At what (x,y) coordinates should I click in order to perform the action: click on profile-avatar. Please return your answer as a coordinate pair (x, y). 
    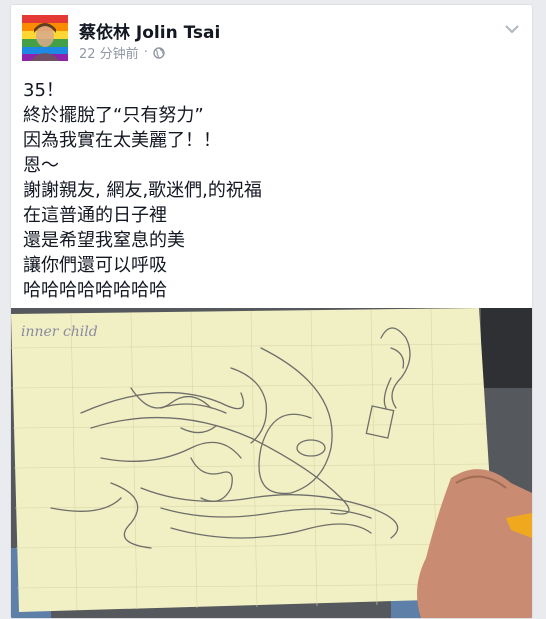
    Looking at the image, I should click on (45, 38).